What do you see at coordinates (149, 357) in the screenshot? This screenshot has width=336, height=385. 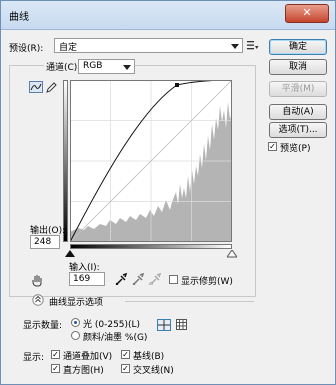 I see `baseline-label: 基线(B)` at bounding box center [149, 357].